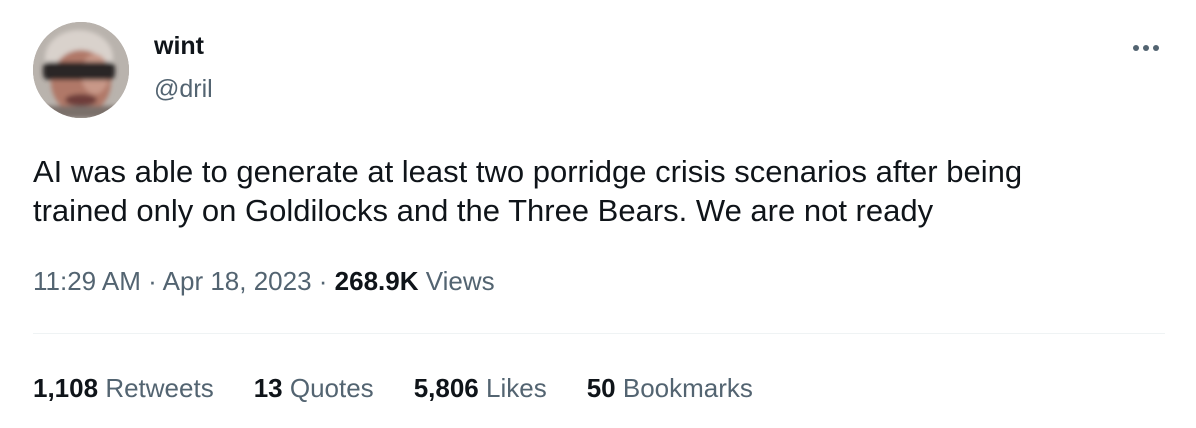  What do you see at coordinates (480, 388) in the screenshot?
I see `likes-stat: 5,806 Likes` at bounding box center [480, 388].